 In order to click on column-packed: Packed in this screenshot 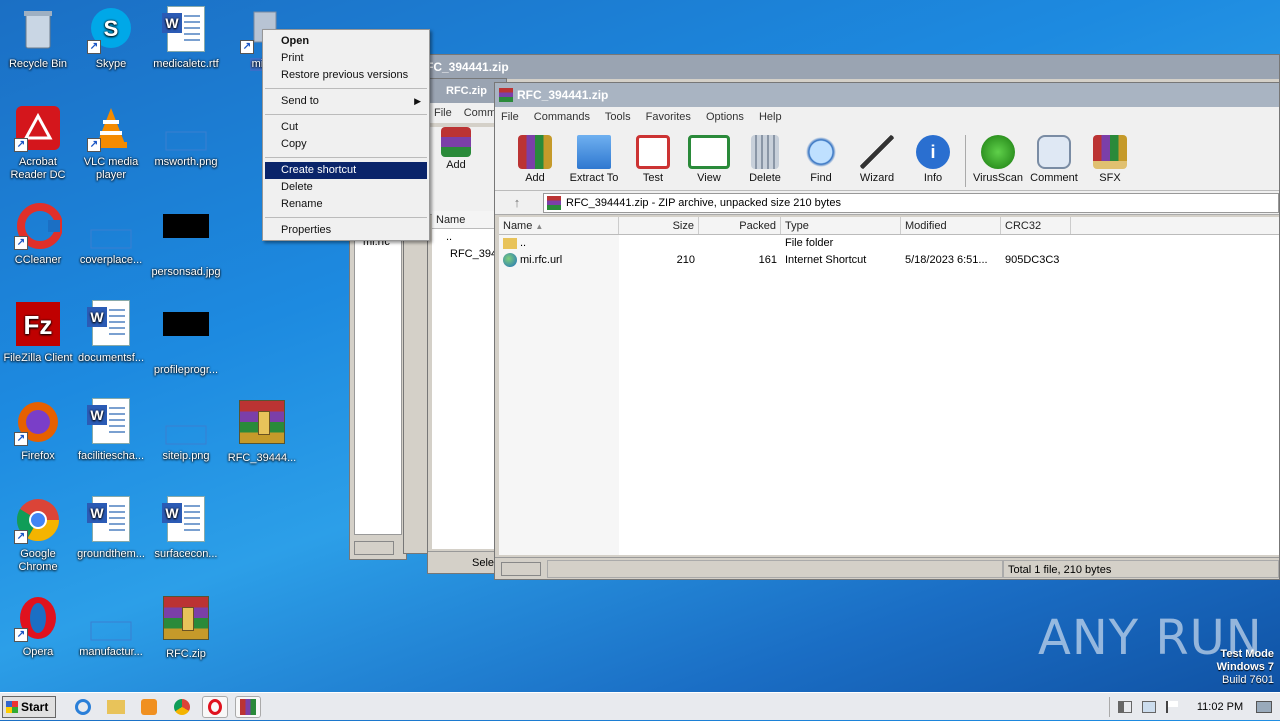, I will do `click(740, 225)`.